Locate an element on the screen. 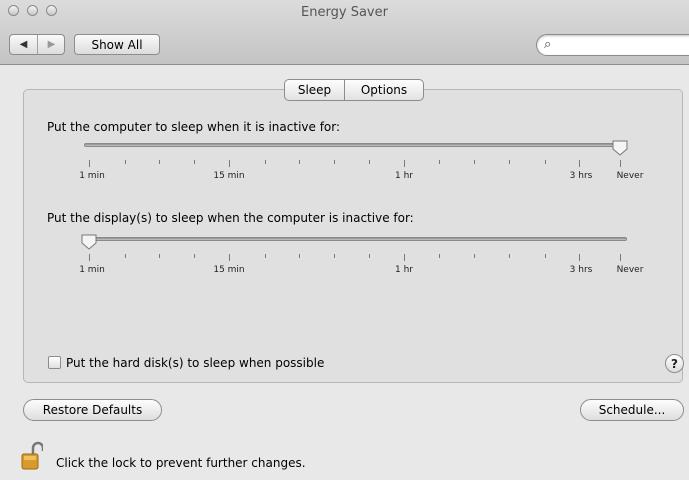 The height and width of the screenshot is (480, 689). nav-button-group: ◀ ▶ is located at coordinates (37, 44).